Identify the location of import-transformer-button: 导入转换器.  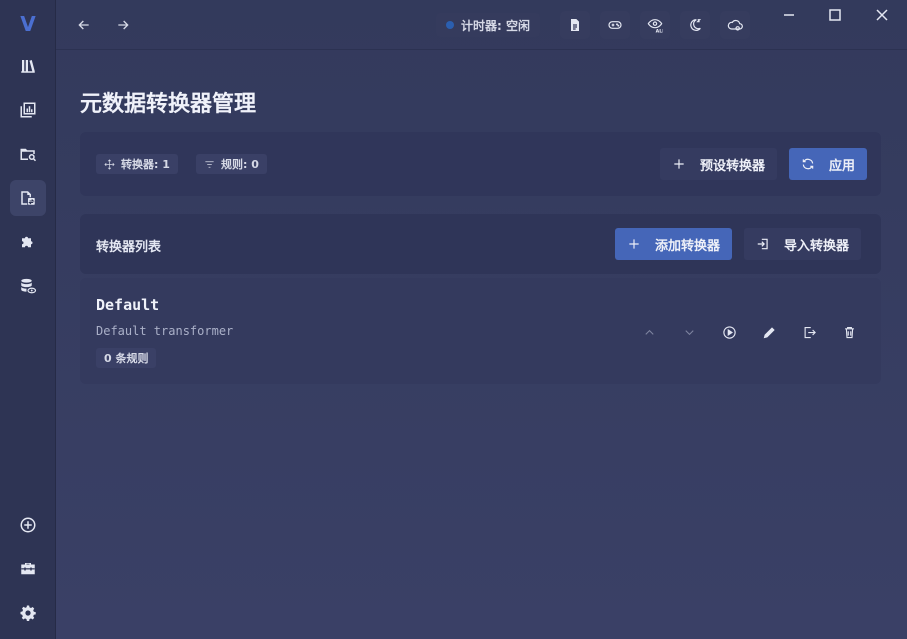
(803, 244).